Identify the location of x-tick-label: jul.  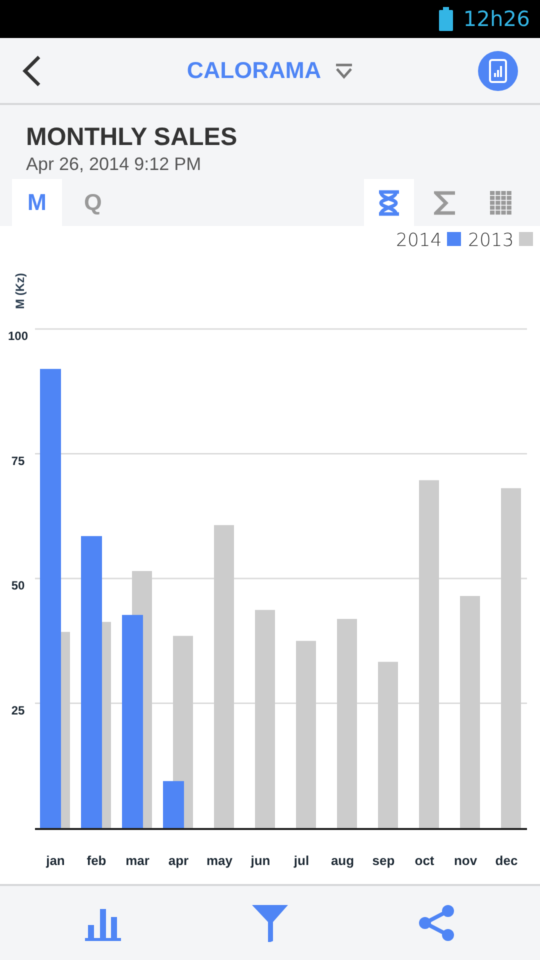
(302, 860).